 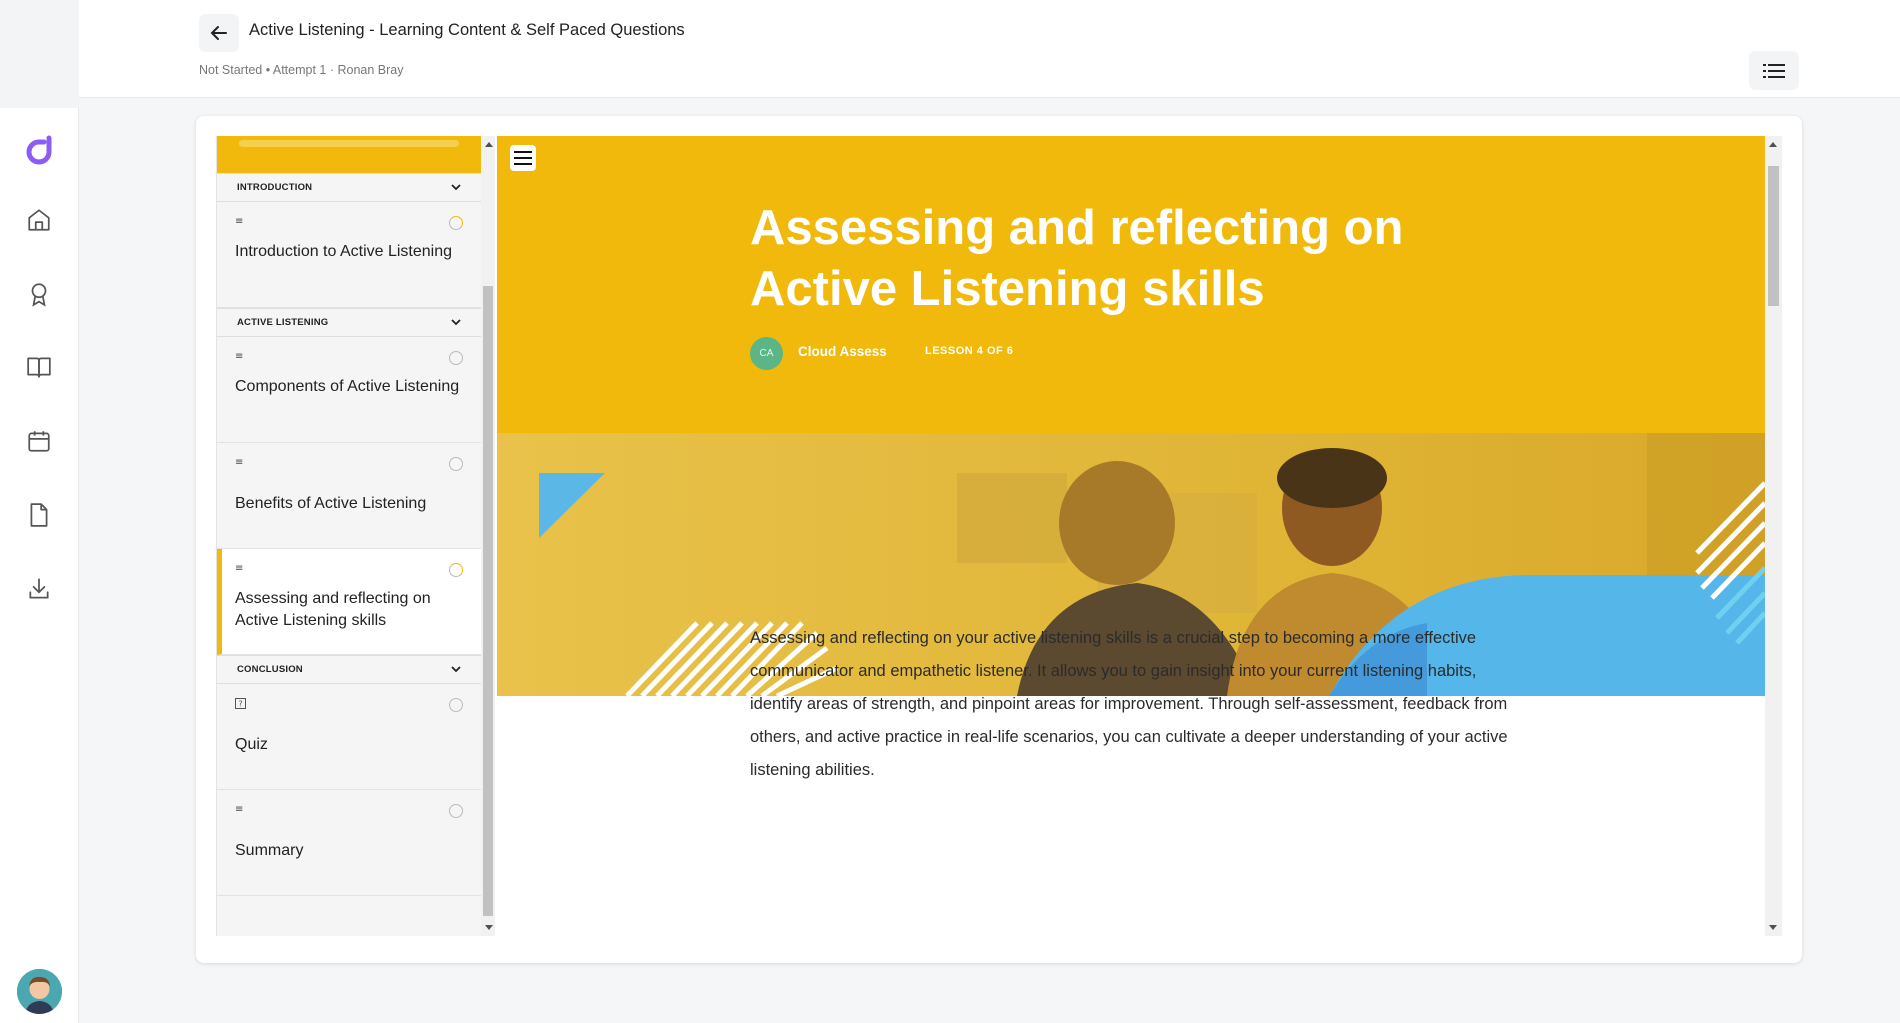 I want to click on lesson-title: Quiz, so click(x=251, y=744).